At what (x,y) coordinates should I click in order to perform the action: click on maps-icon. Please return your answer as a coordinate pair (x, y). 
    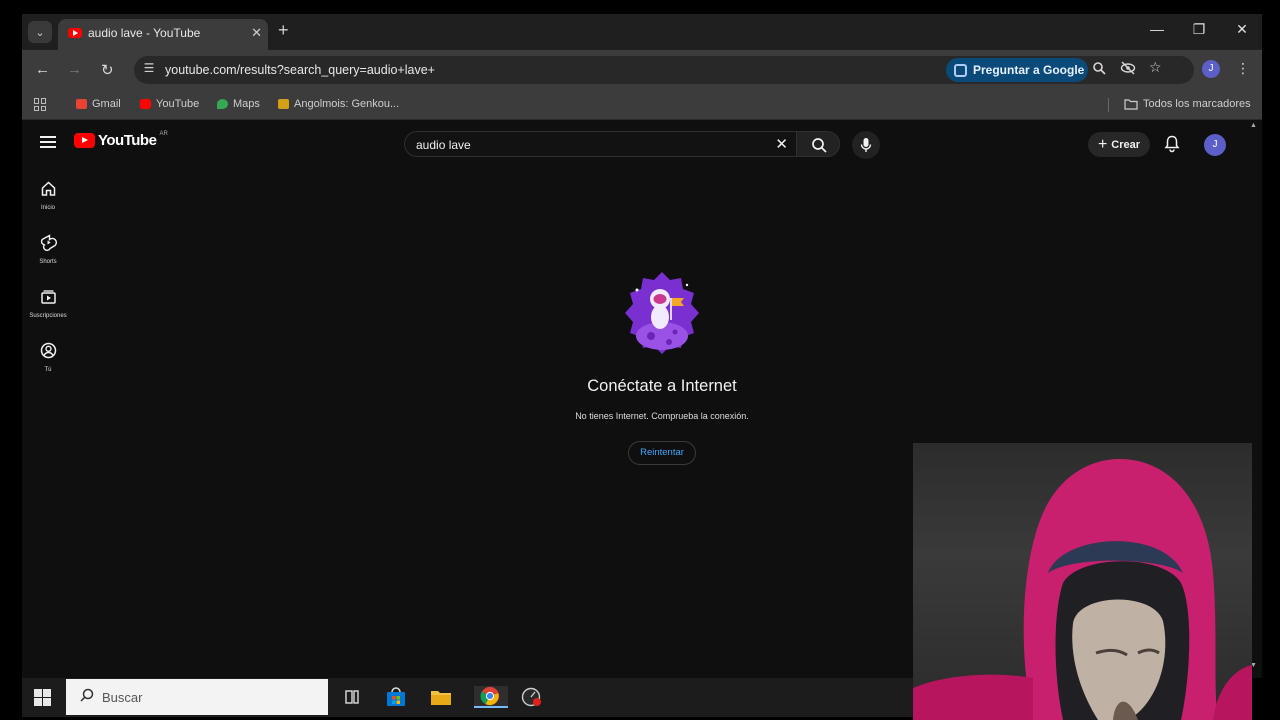
    Looking at the image, I should click on (222, 104).